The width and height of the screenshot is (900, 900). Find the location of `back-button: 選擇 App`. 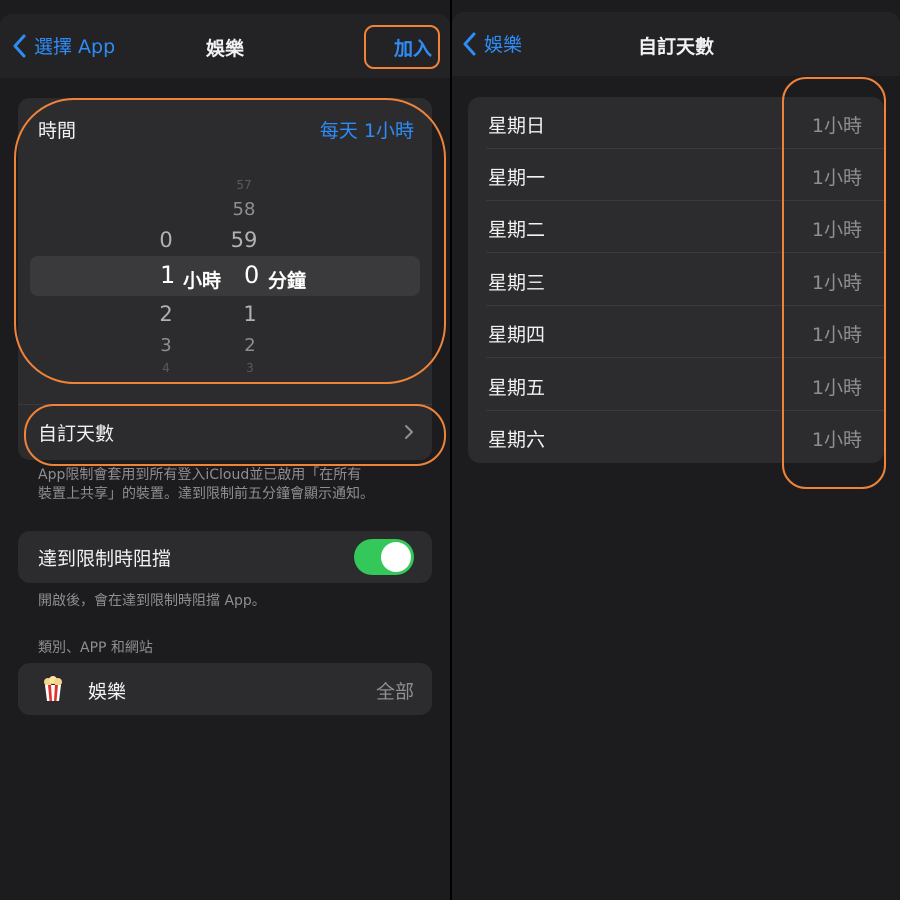

back-button: 選擇 App is located at coordinates (63, 45).